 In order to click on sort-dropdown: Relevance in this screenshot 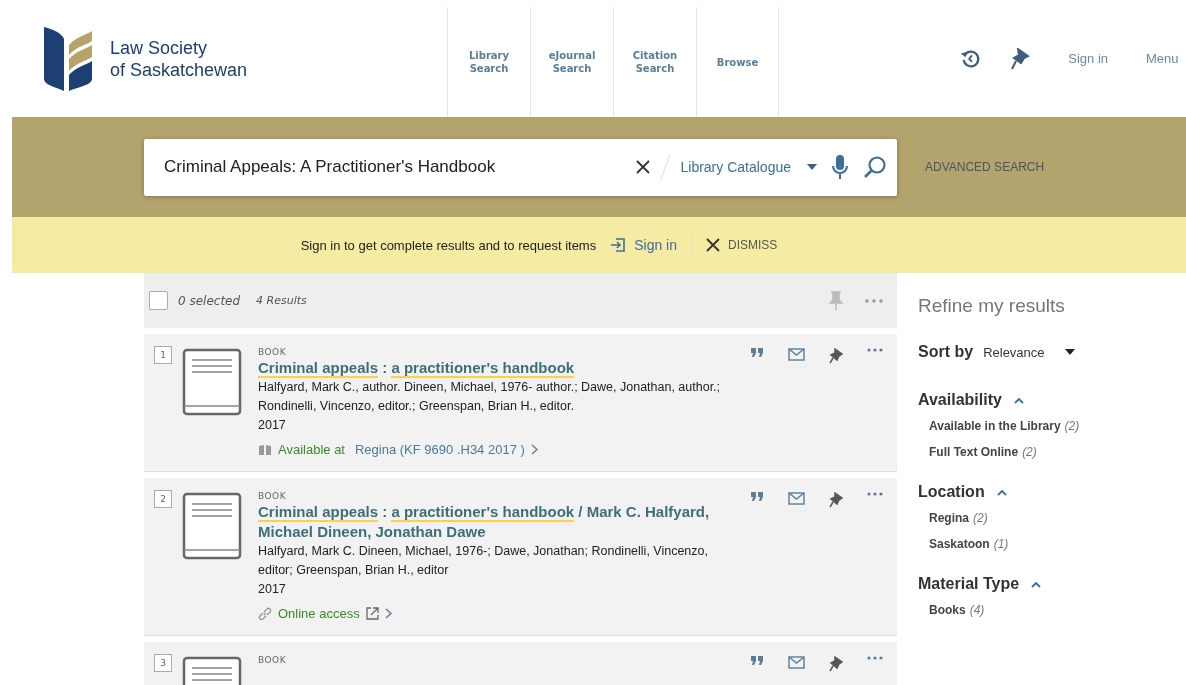, I will do `click(1029, 352)`.